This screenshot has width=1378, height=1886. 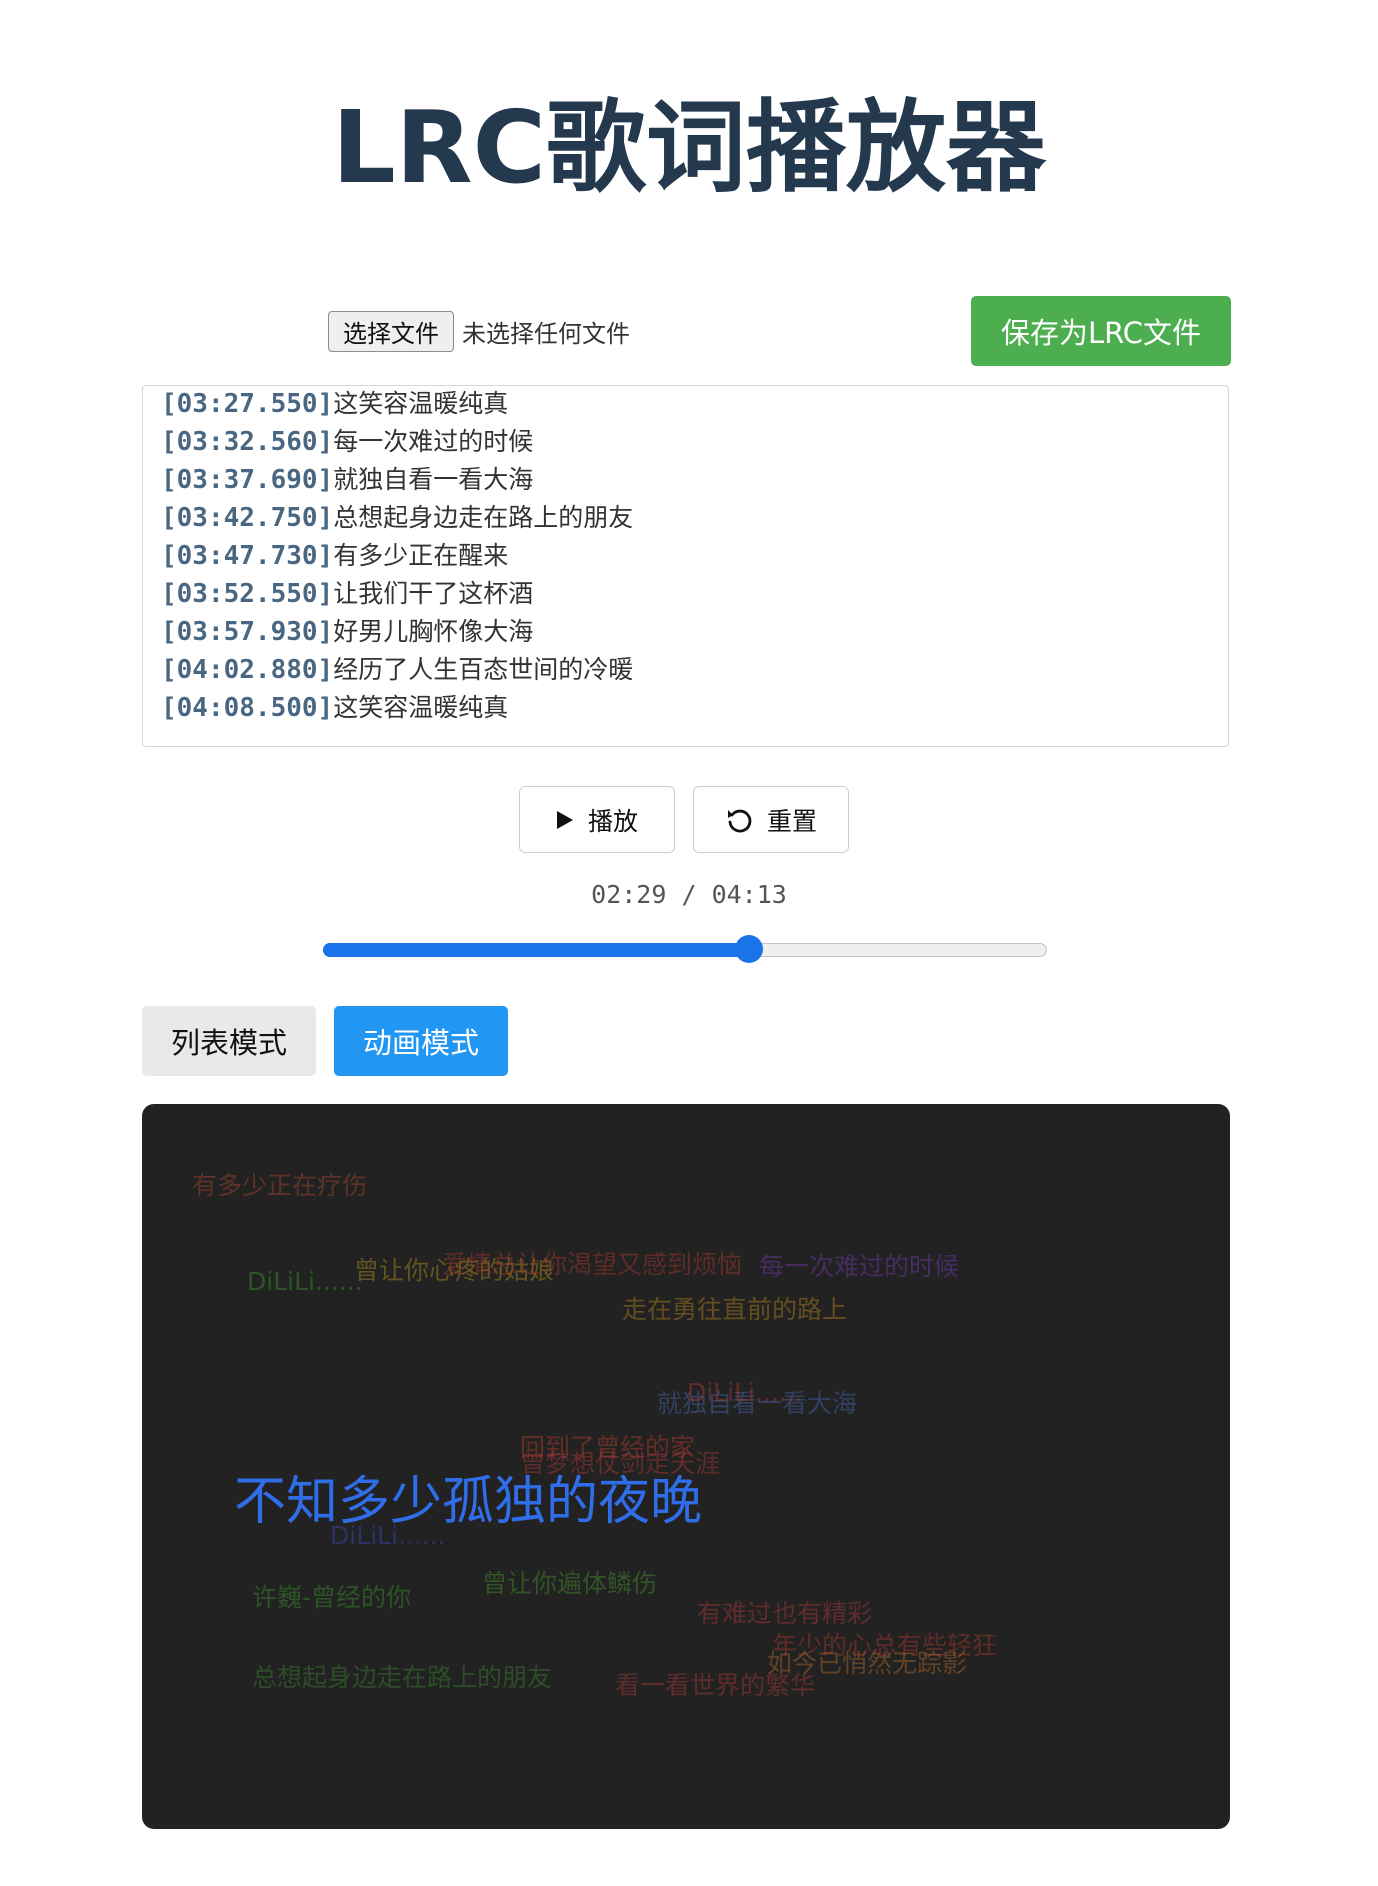 I want to click on current-lyric: 不知多少孤独的夜晚, so click(x=468, y=1502).